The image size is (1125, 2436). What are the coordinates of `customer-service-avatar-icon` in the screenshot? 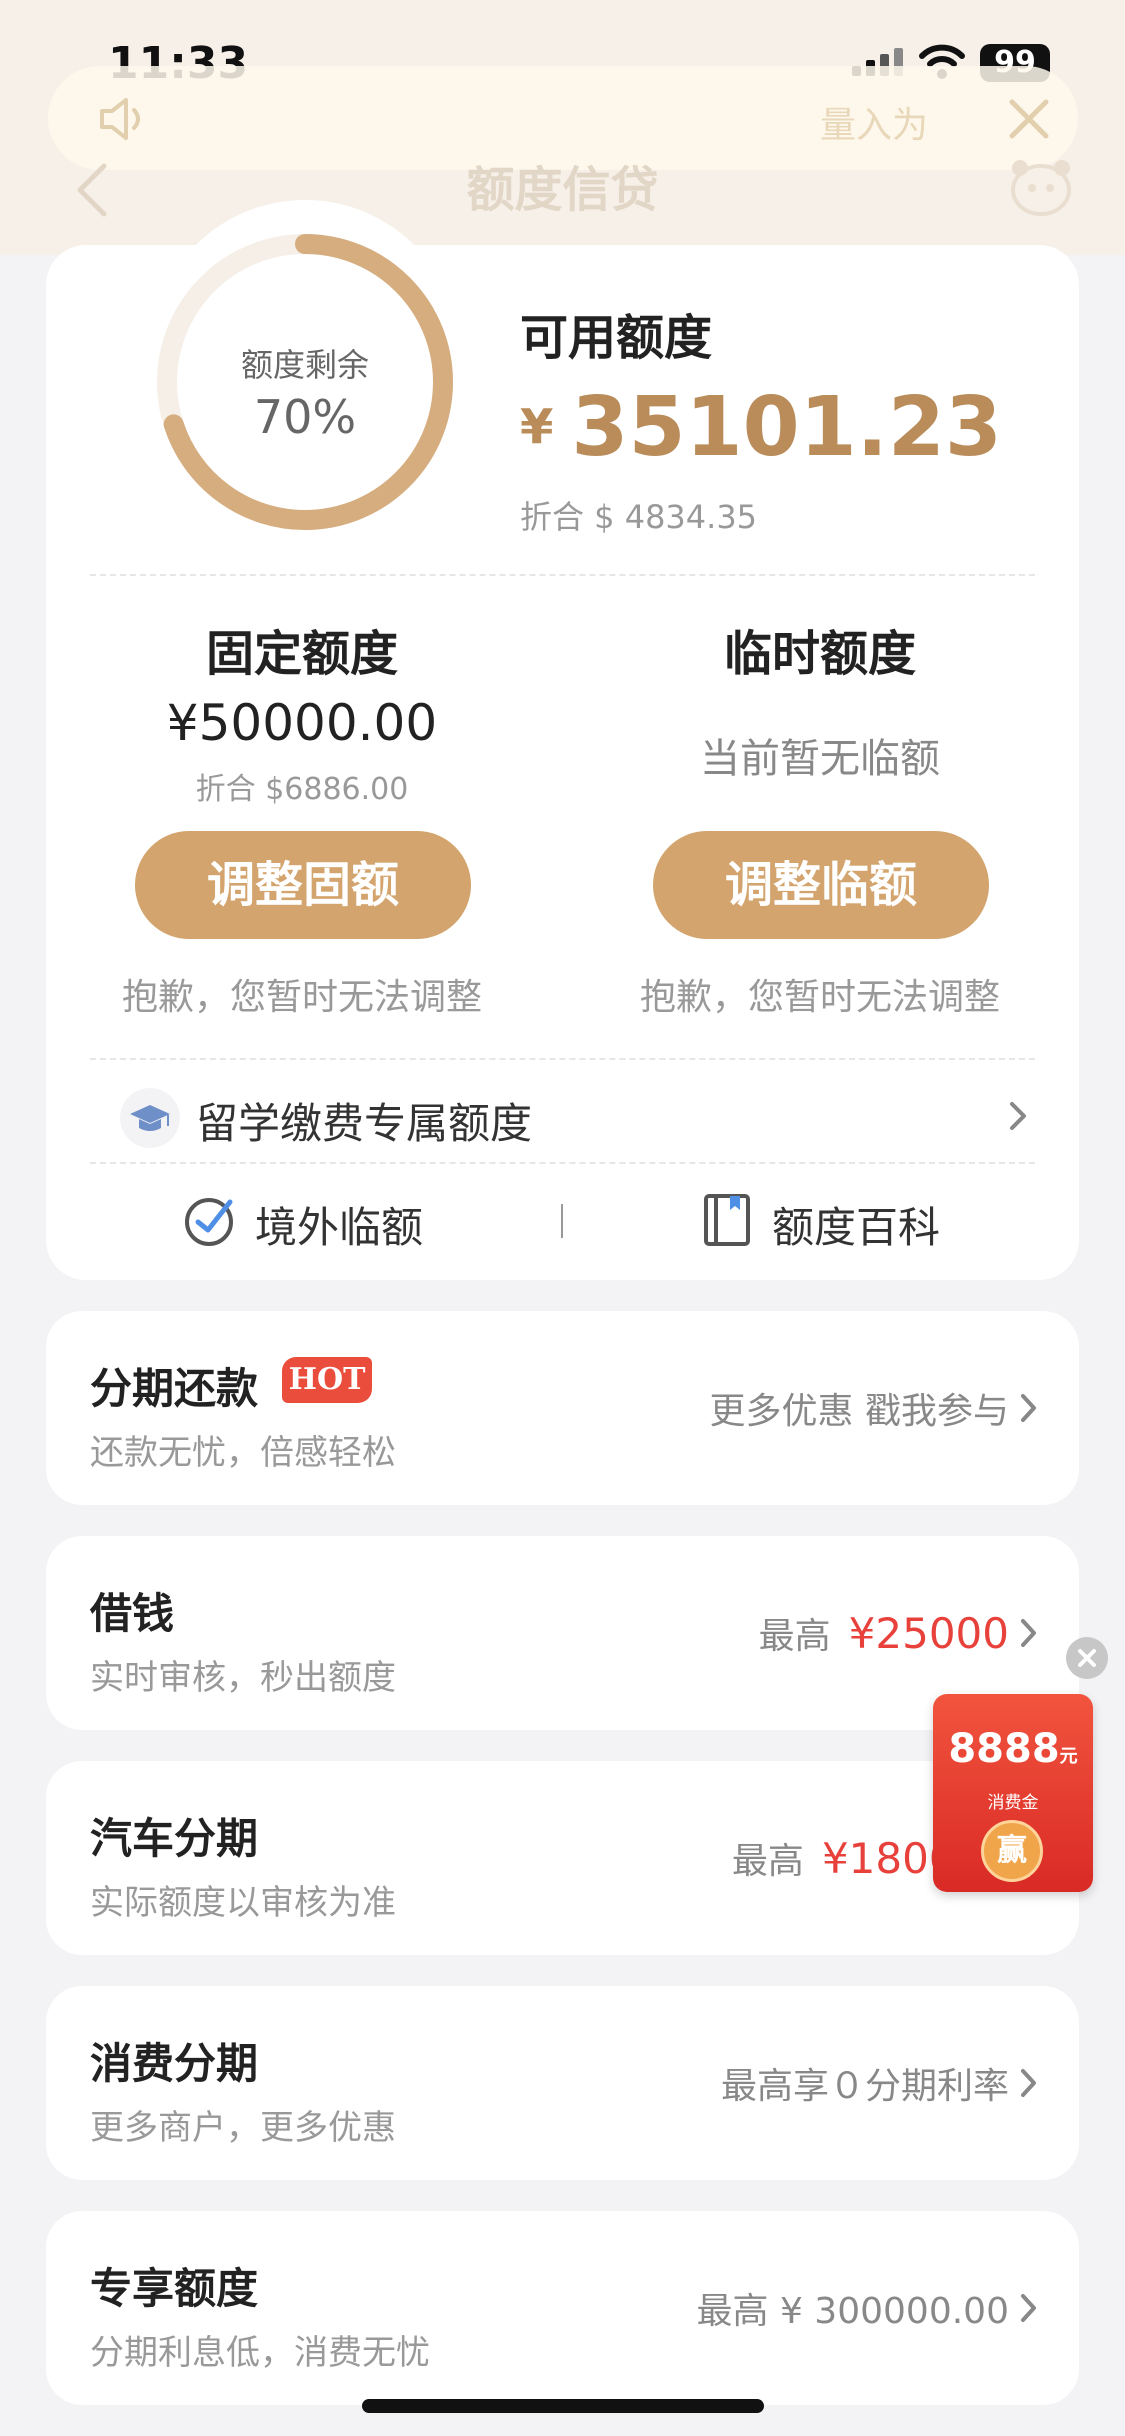 It's located at (1041, 188).